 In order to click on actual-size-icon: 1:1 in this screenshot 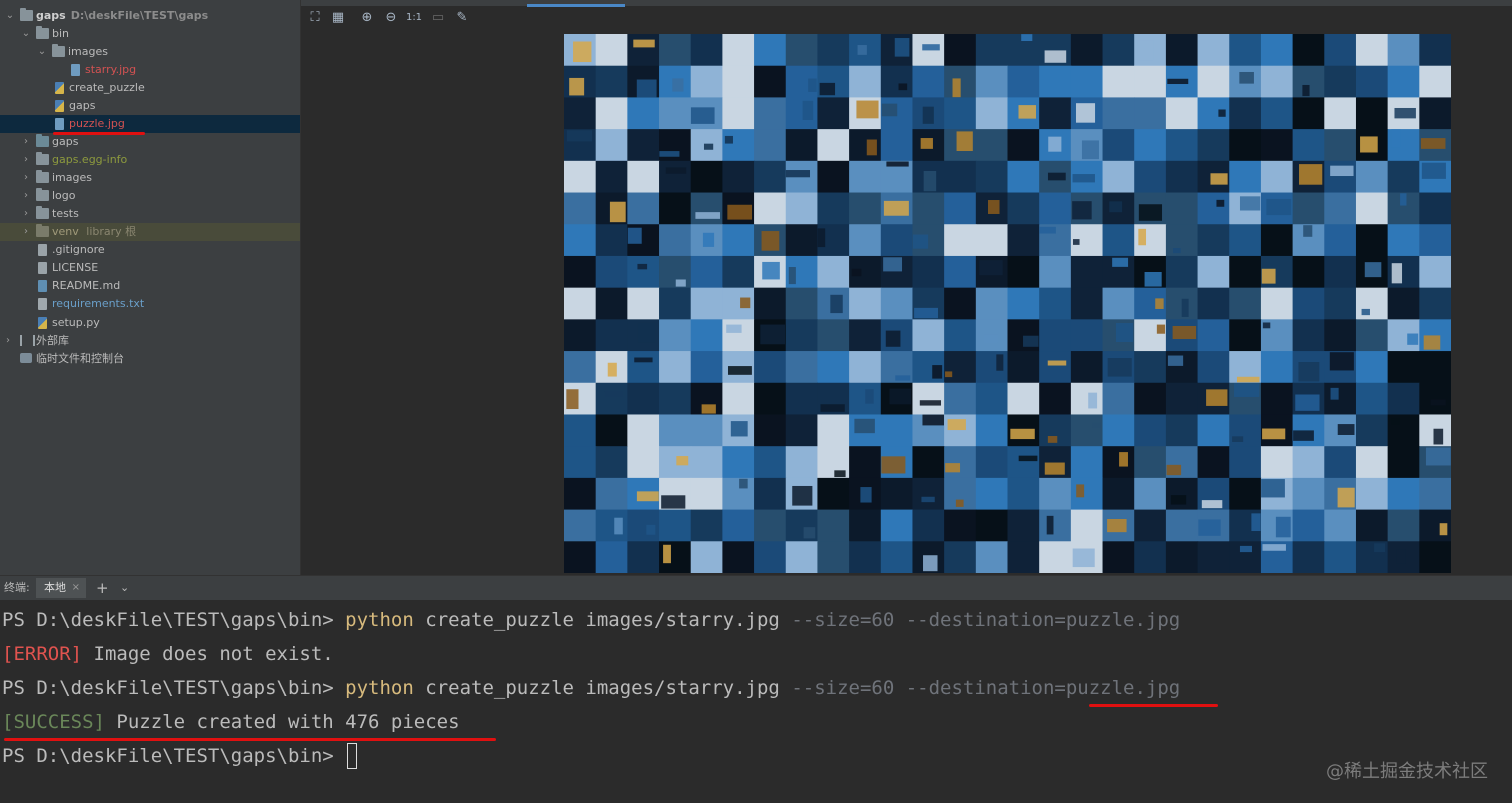, I will do `click(414, 18)`.